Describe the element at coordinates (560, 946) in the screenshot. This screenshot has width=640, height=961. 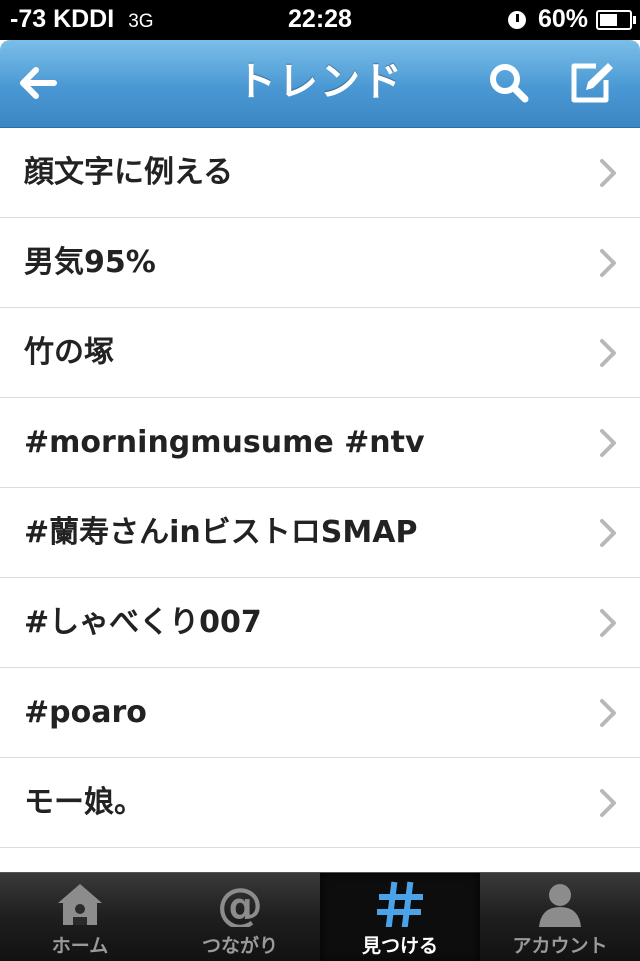
I see `tab-account-label: アカウント` at that location.